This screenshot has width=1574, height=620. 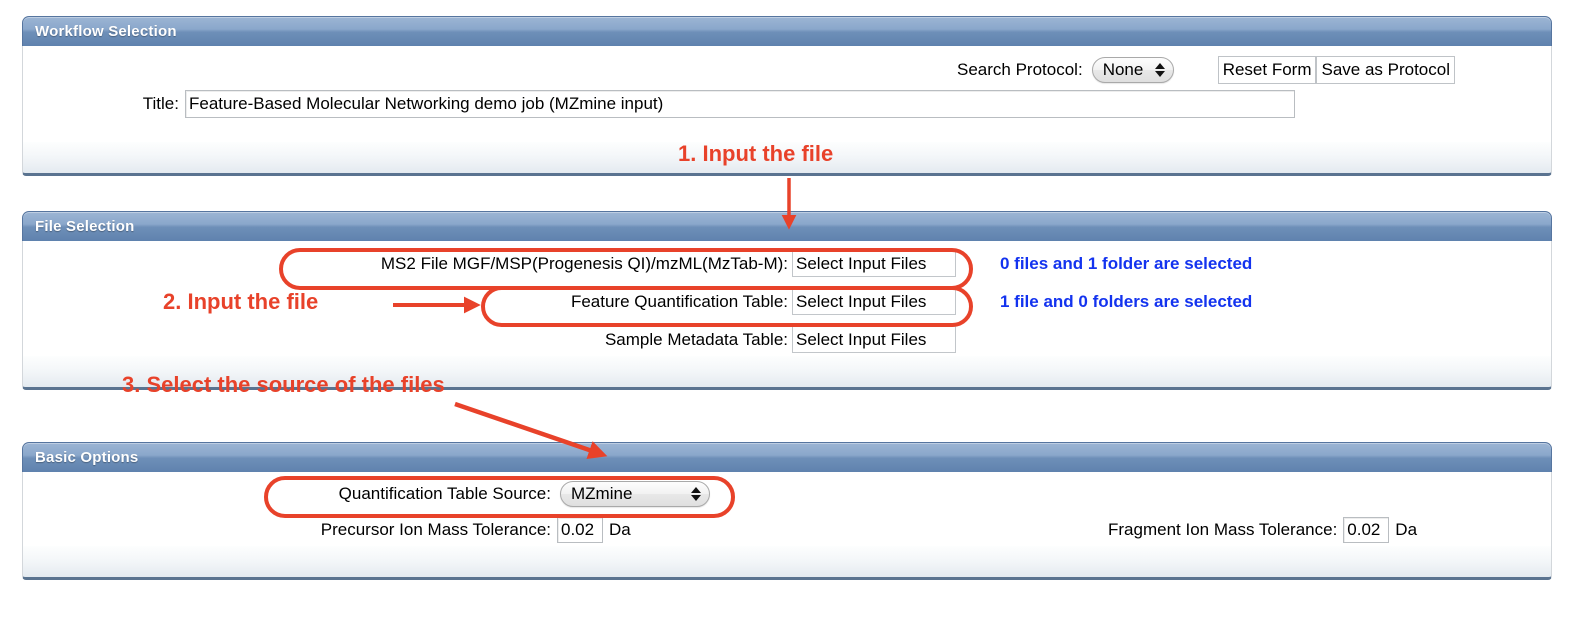 What do you see at coordinates (679, 301) in the screenshot?
I see `feature-quant-table-label: Feature Quantification Table:` at bounding box center [679, 301].